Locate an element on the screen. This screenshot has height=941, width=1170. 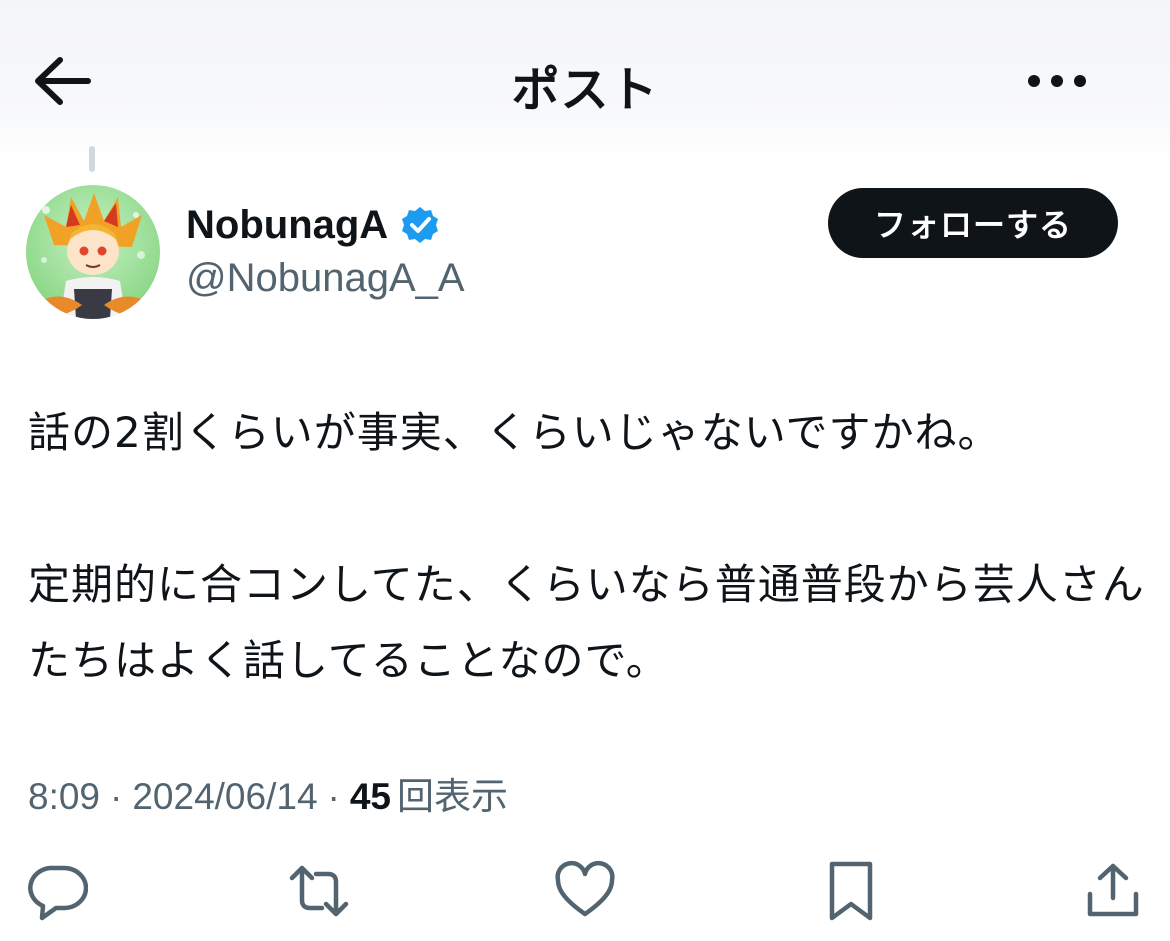
more-options-button is located at coordinates (1057, 81).